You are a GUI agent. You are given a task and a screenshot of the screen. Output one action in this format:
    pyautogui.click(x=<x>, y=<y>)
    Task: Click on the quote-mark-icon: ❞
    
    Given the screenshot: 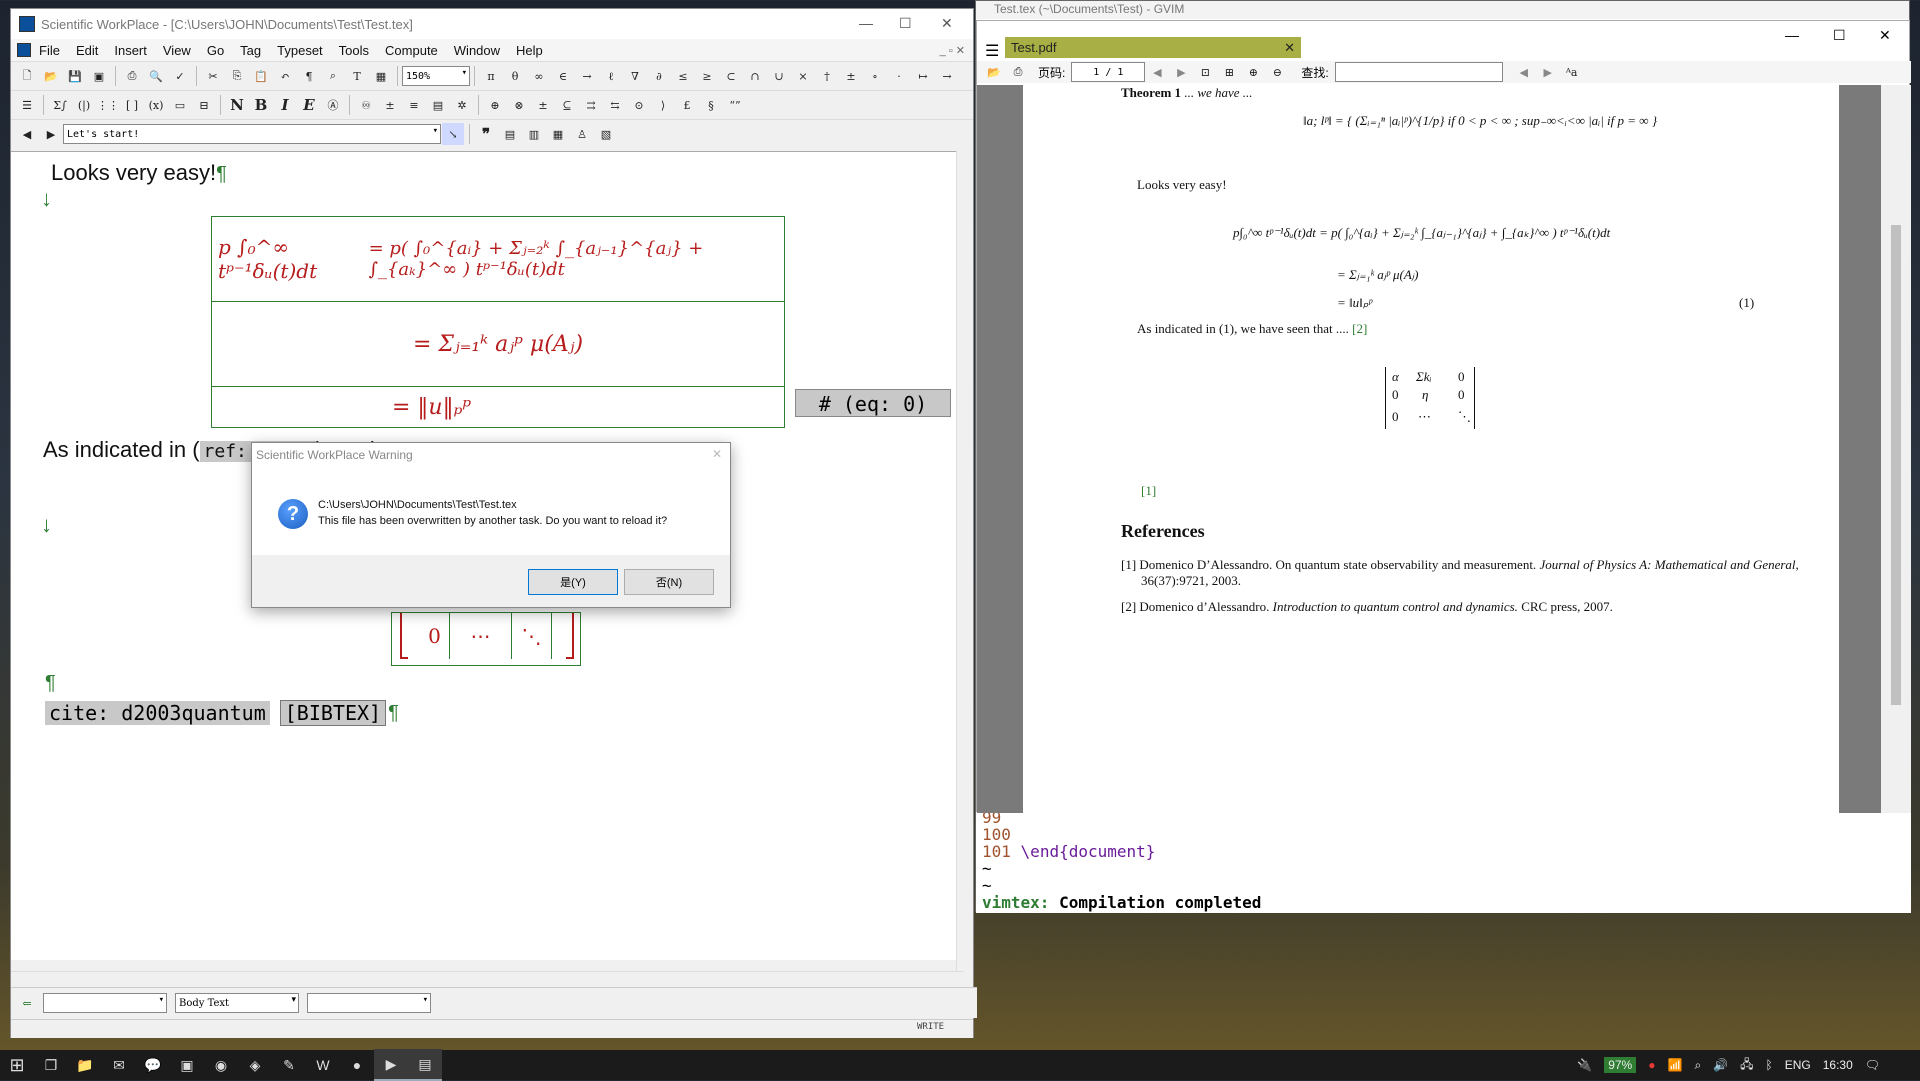 What is the action you would take?
    pyautogui.click(x=486, y=134)
    